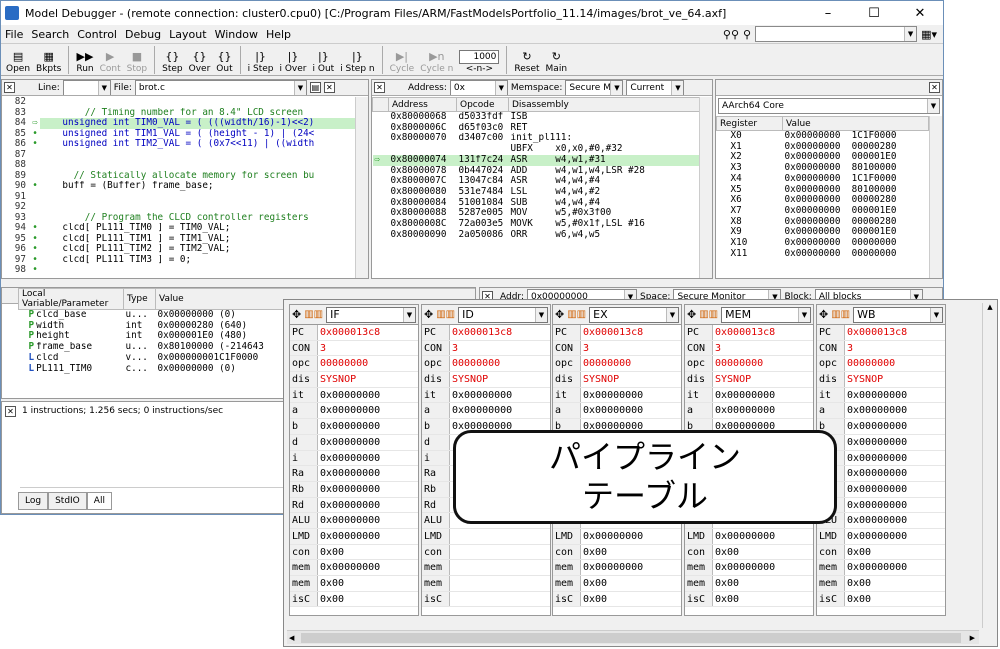 The width and height of the screenshot is (1000, 649). What do you see at coordinates (935, 197) in the screenshot?
I see `registers-scrollbar` at bounding box center [935, 197].